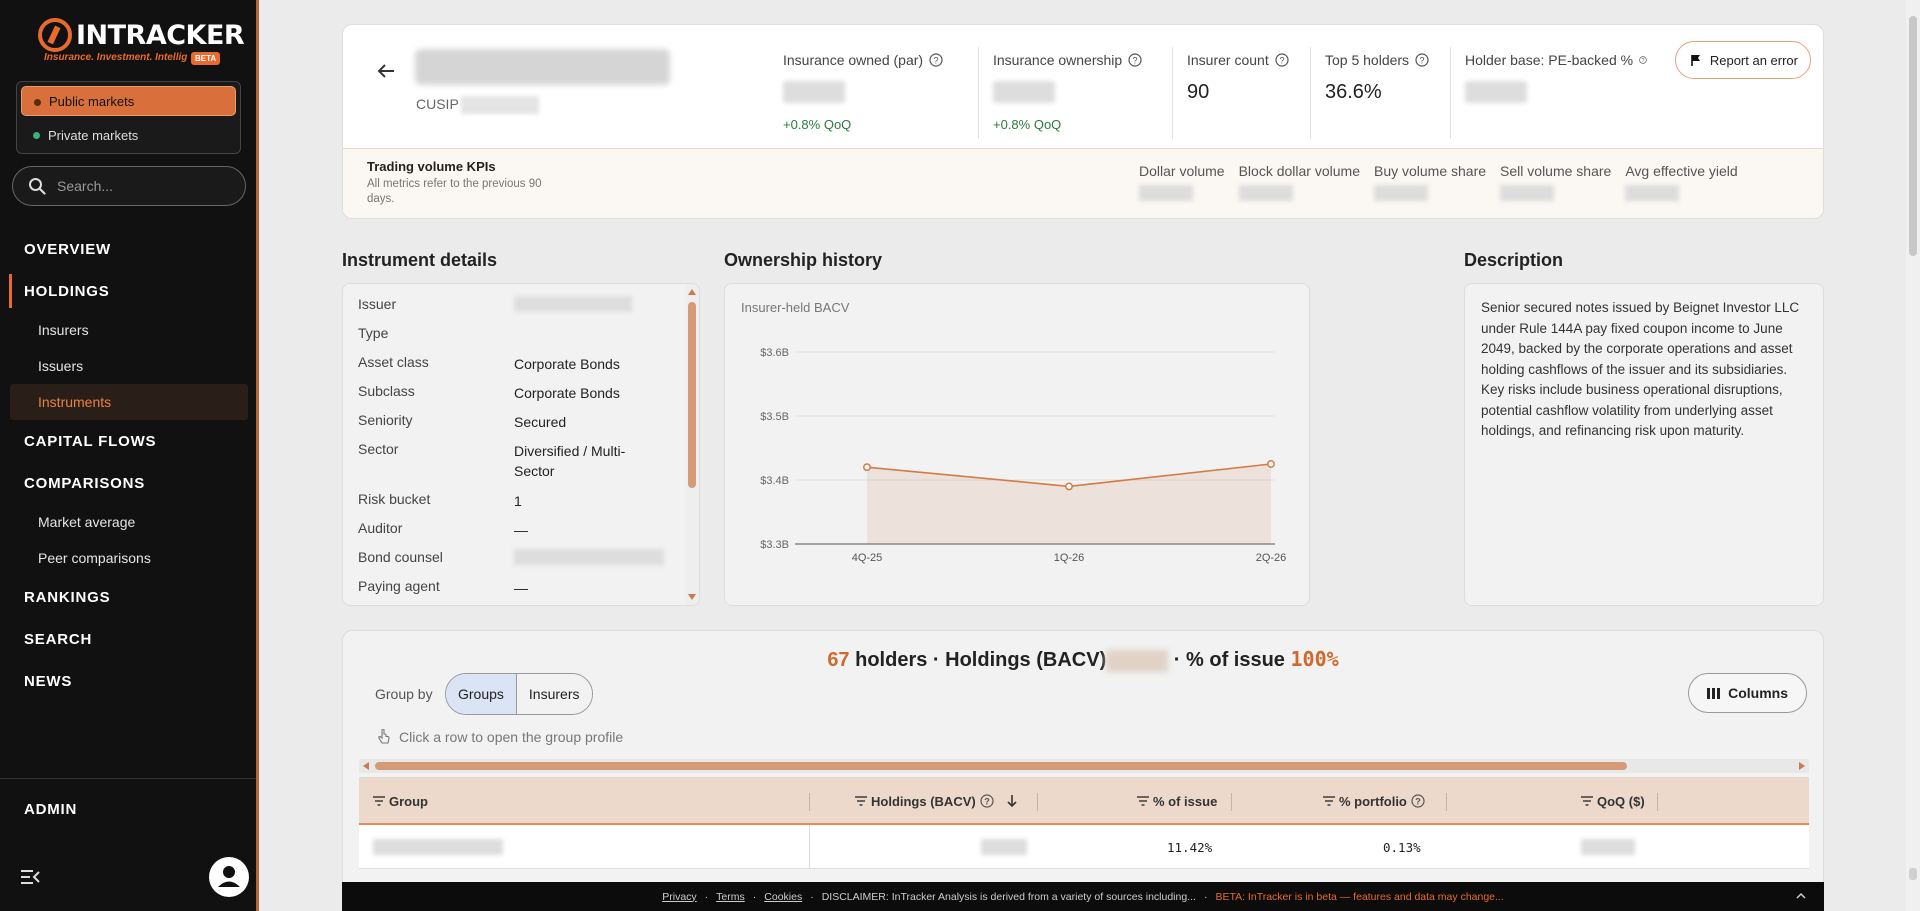 The image size is (1920, 911). I want to click on details-title: Instrument details, so click(420, 260).